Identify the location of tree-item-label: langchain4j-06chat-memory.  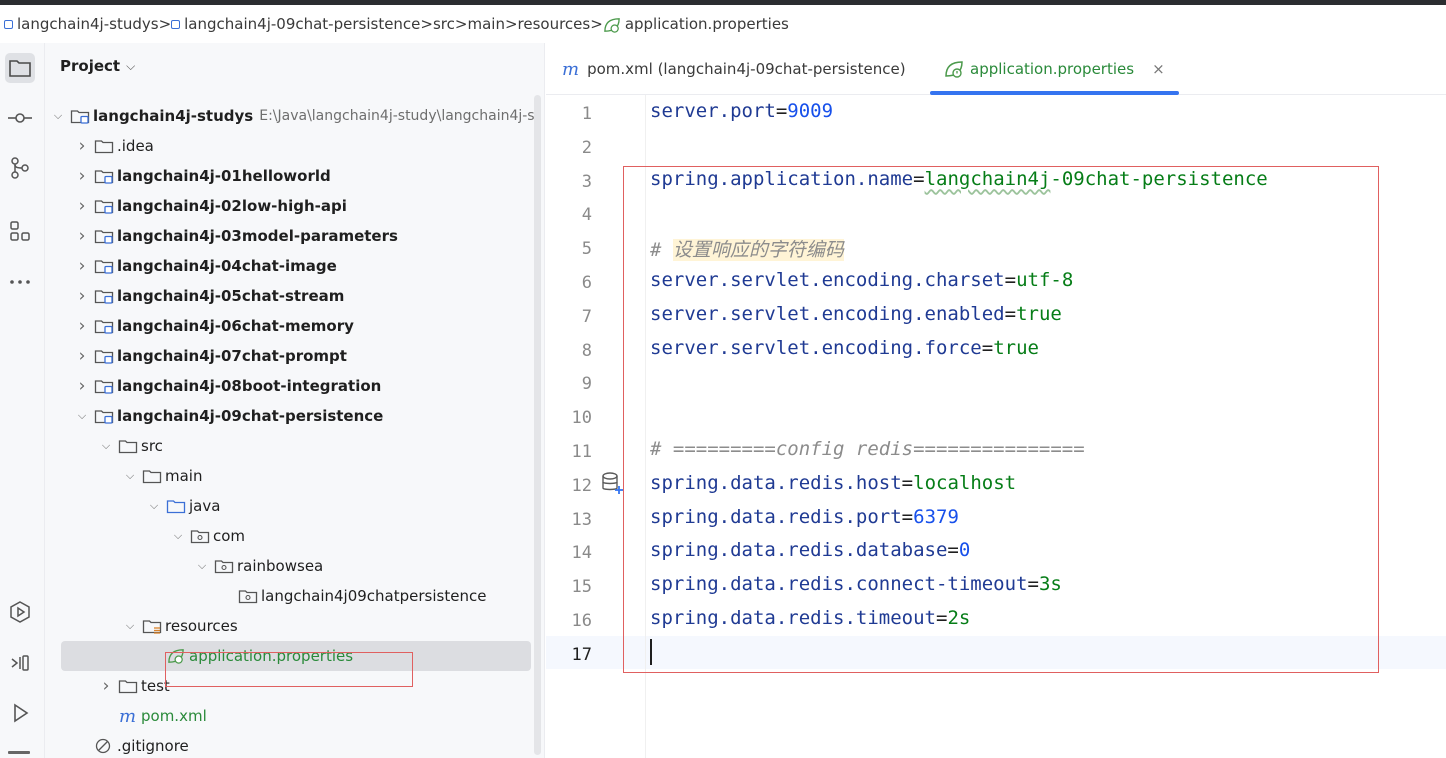
(235, 326).